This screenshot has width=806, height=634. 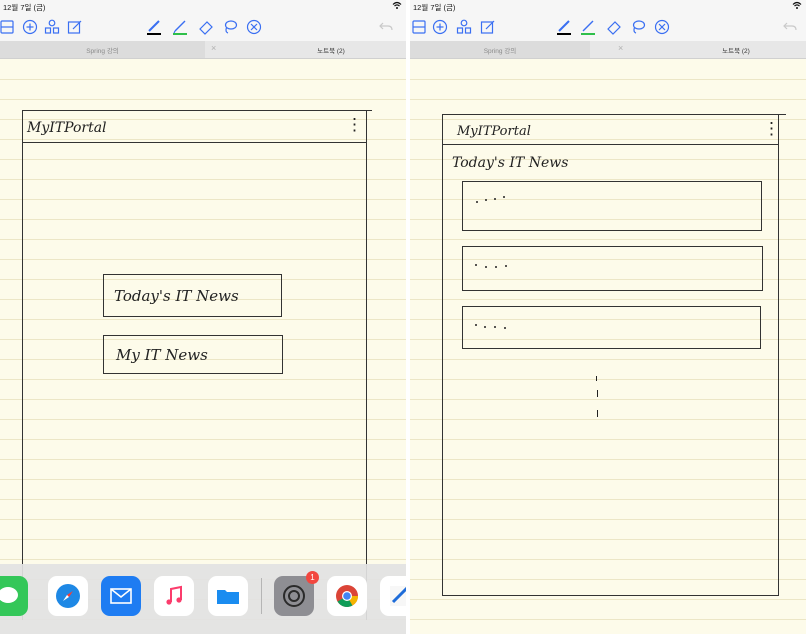 What do you see at coordinates (402, 27) in the screenshot?
I see `redo-icon` at bounding box center [402, 27].